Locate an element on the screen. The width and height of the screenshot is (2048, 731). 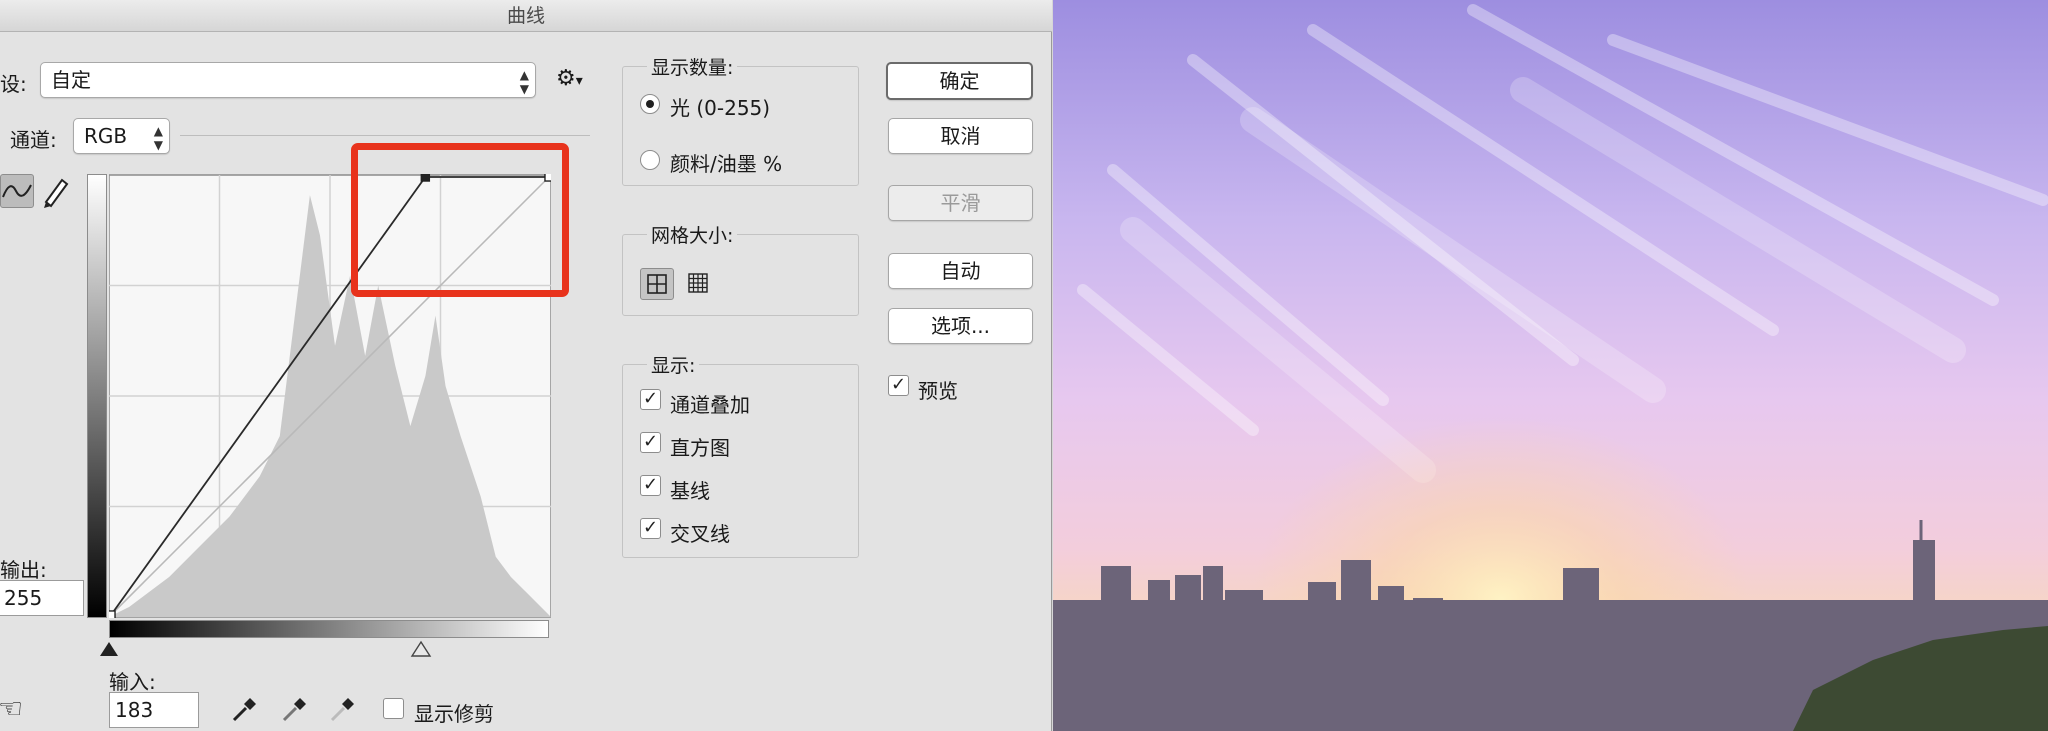
preset-label: 设: is located at coordinates (13, 84).